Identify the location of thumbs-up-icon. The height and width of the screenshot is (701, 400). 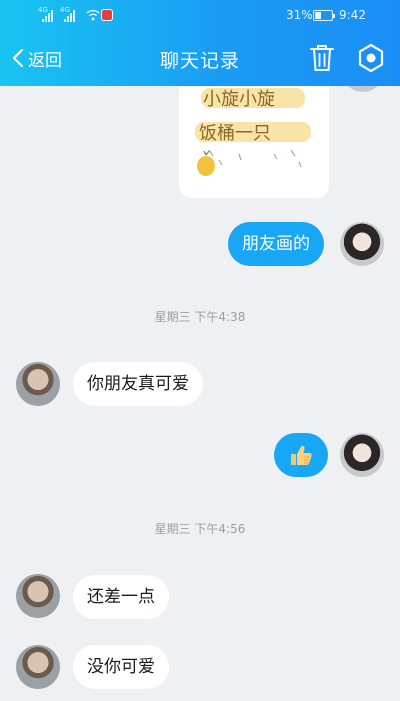
(301, 455).